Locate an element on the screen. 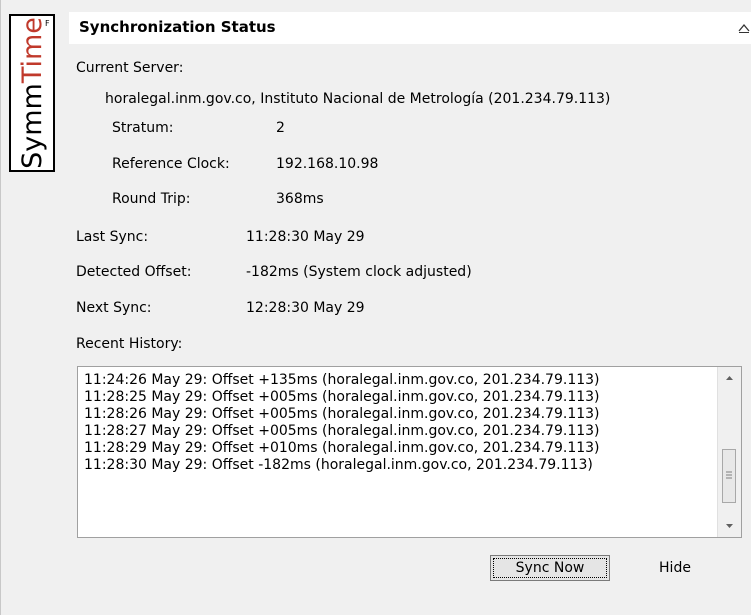  logo-mark: F is located at coordinates (47, 23).